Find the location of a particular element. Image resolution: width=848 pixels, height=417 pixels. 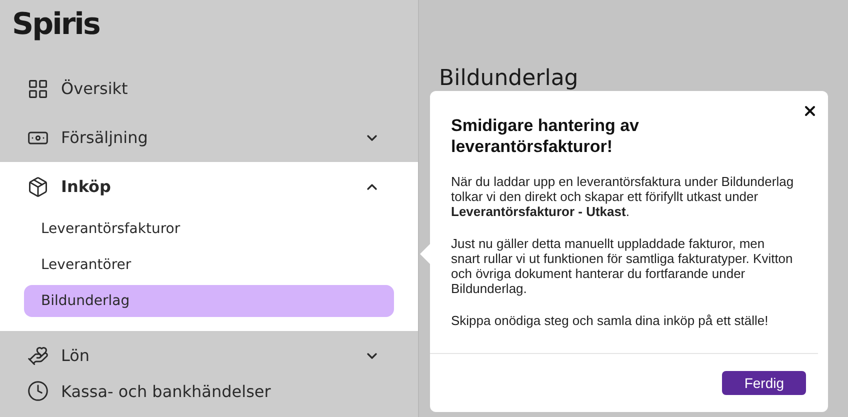

popover-paragraph: När du laddar upp en leverantörsfaktura under Bildunderlag tolkar vi den direkt och skapar ett förifyllt utkast under Leverantörsfakturor - Utkast. is located at coordinates (623, 196).